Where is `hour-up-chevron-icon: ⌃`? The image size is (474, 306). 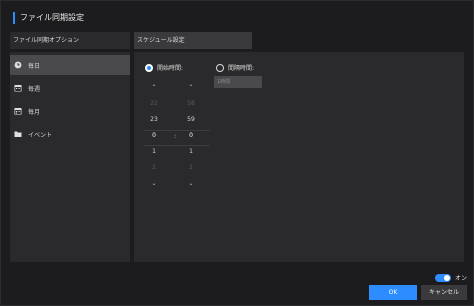
hour-up-chevron-icon: ⌃ is located at coordinates (154, 88).